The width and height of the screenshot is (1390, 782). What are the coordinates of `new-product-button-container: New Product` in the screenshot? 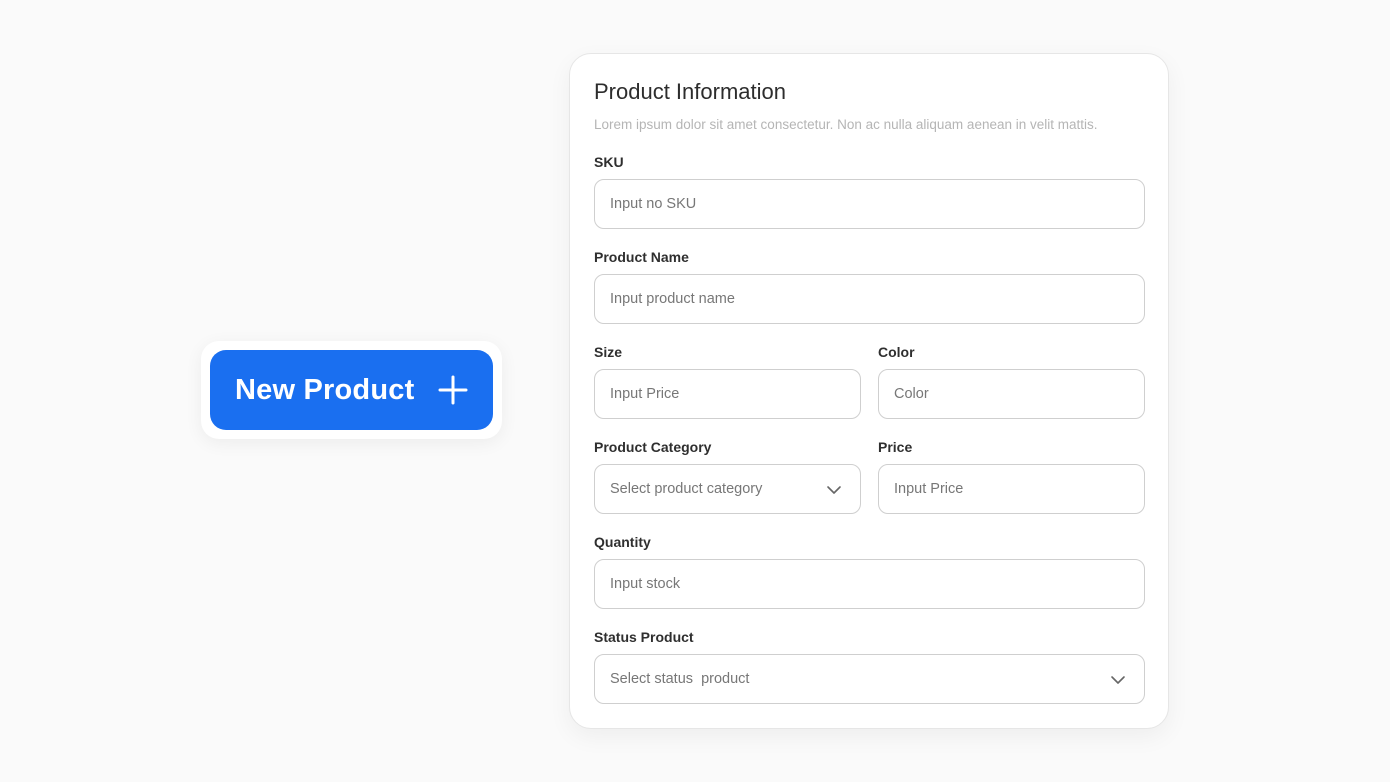 It's located at (351, 390).